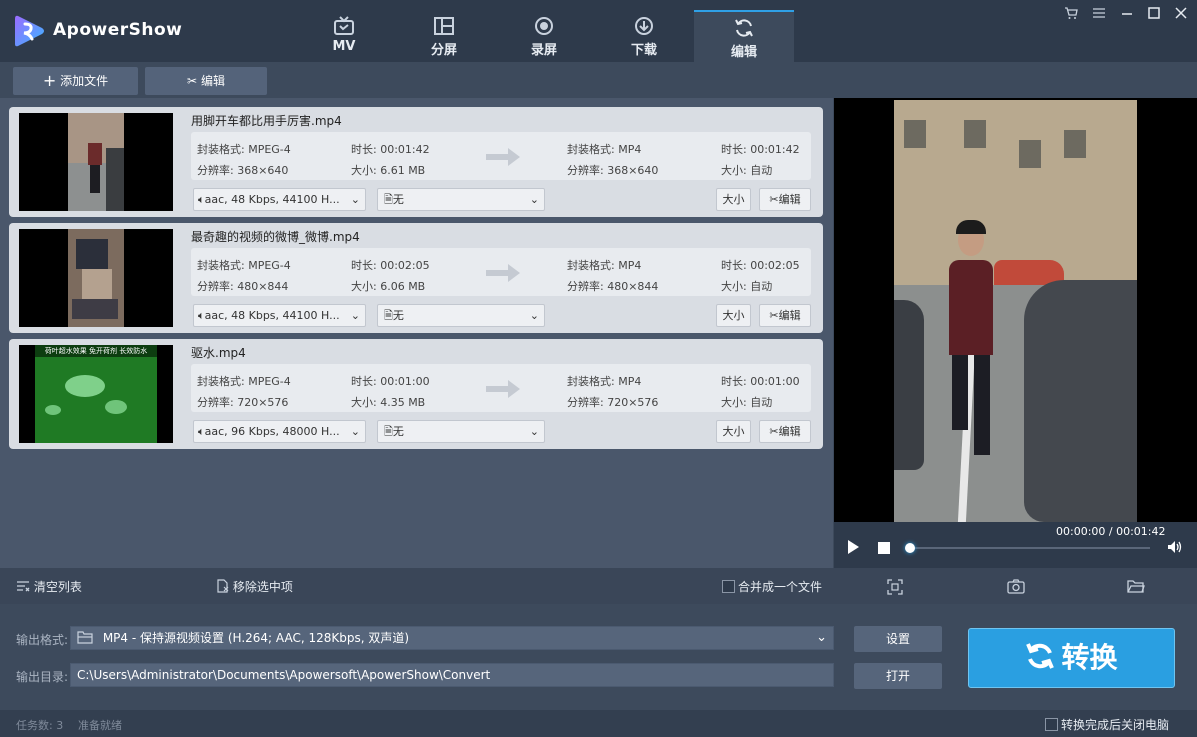  Describe the element at coordinates (388, 315) in the screenshot. I see `document-icon: 🗎︎` at that location.